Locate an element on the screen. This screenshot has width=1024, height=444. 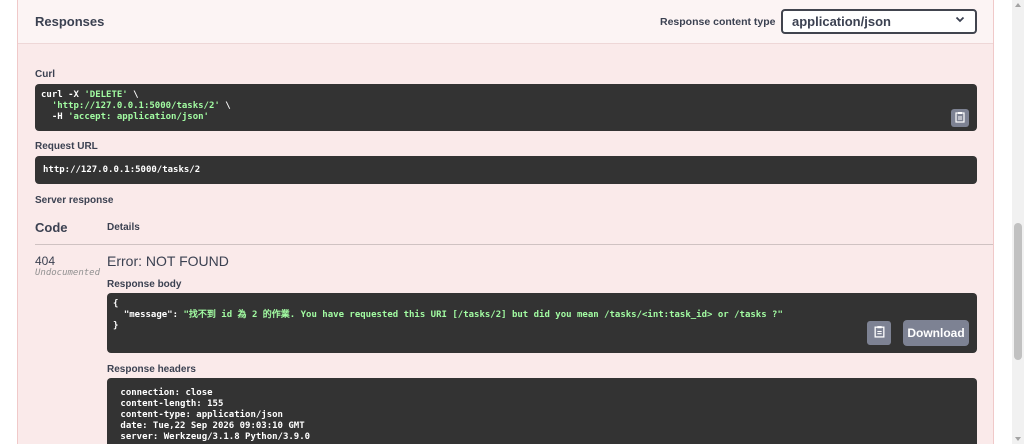
page-scrollbar is located at coordinates (1018, 222).